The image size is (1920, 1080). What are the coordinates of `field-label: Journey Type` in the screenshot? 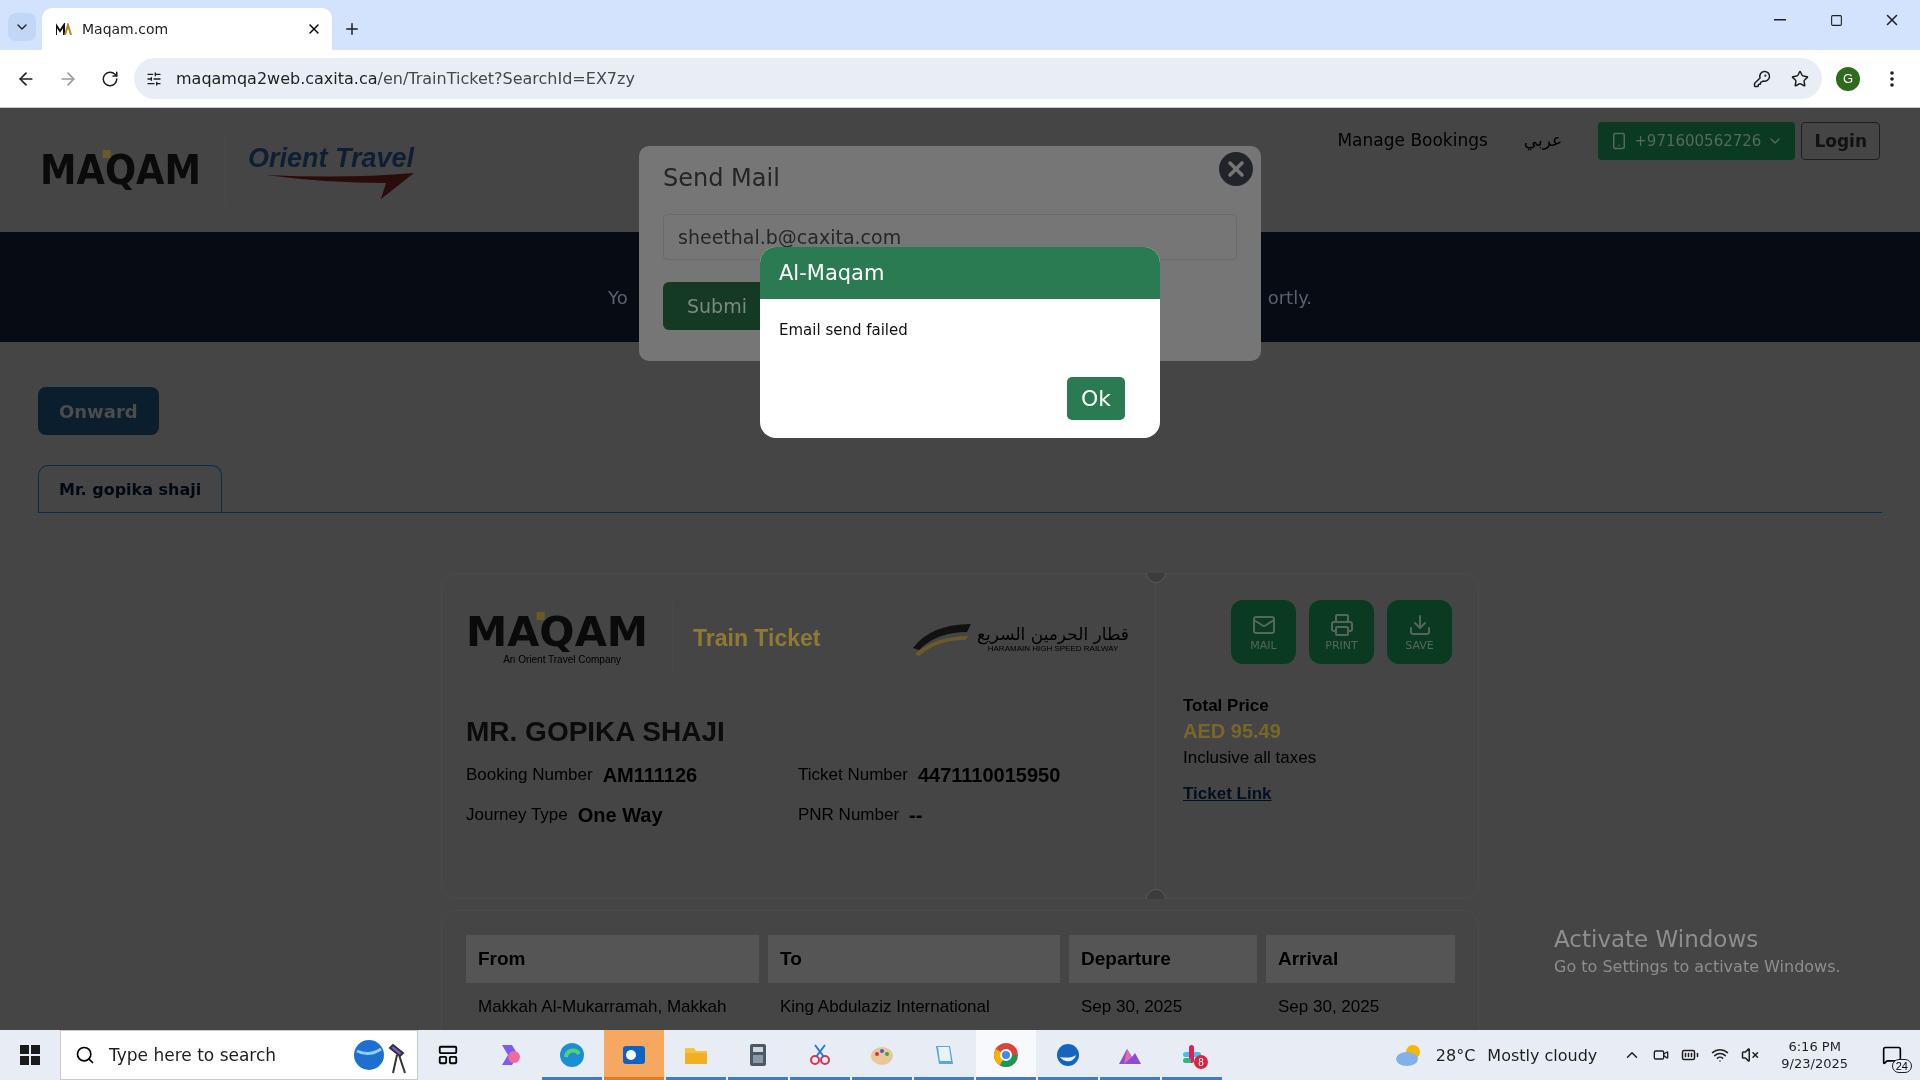 It's located at (517, 815).